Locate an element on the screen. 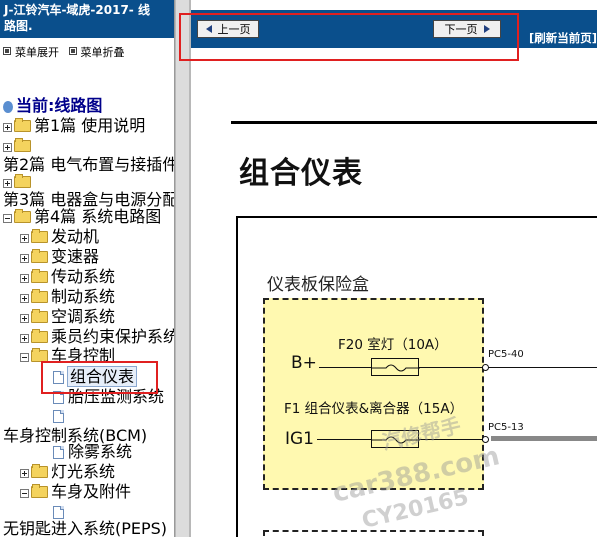 This screenshot has height=537, width=597. refresh-page-link: [刷新当前页] is located at coordinates (563, 38).